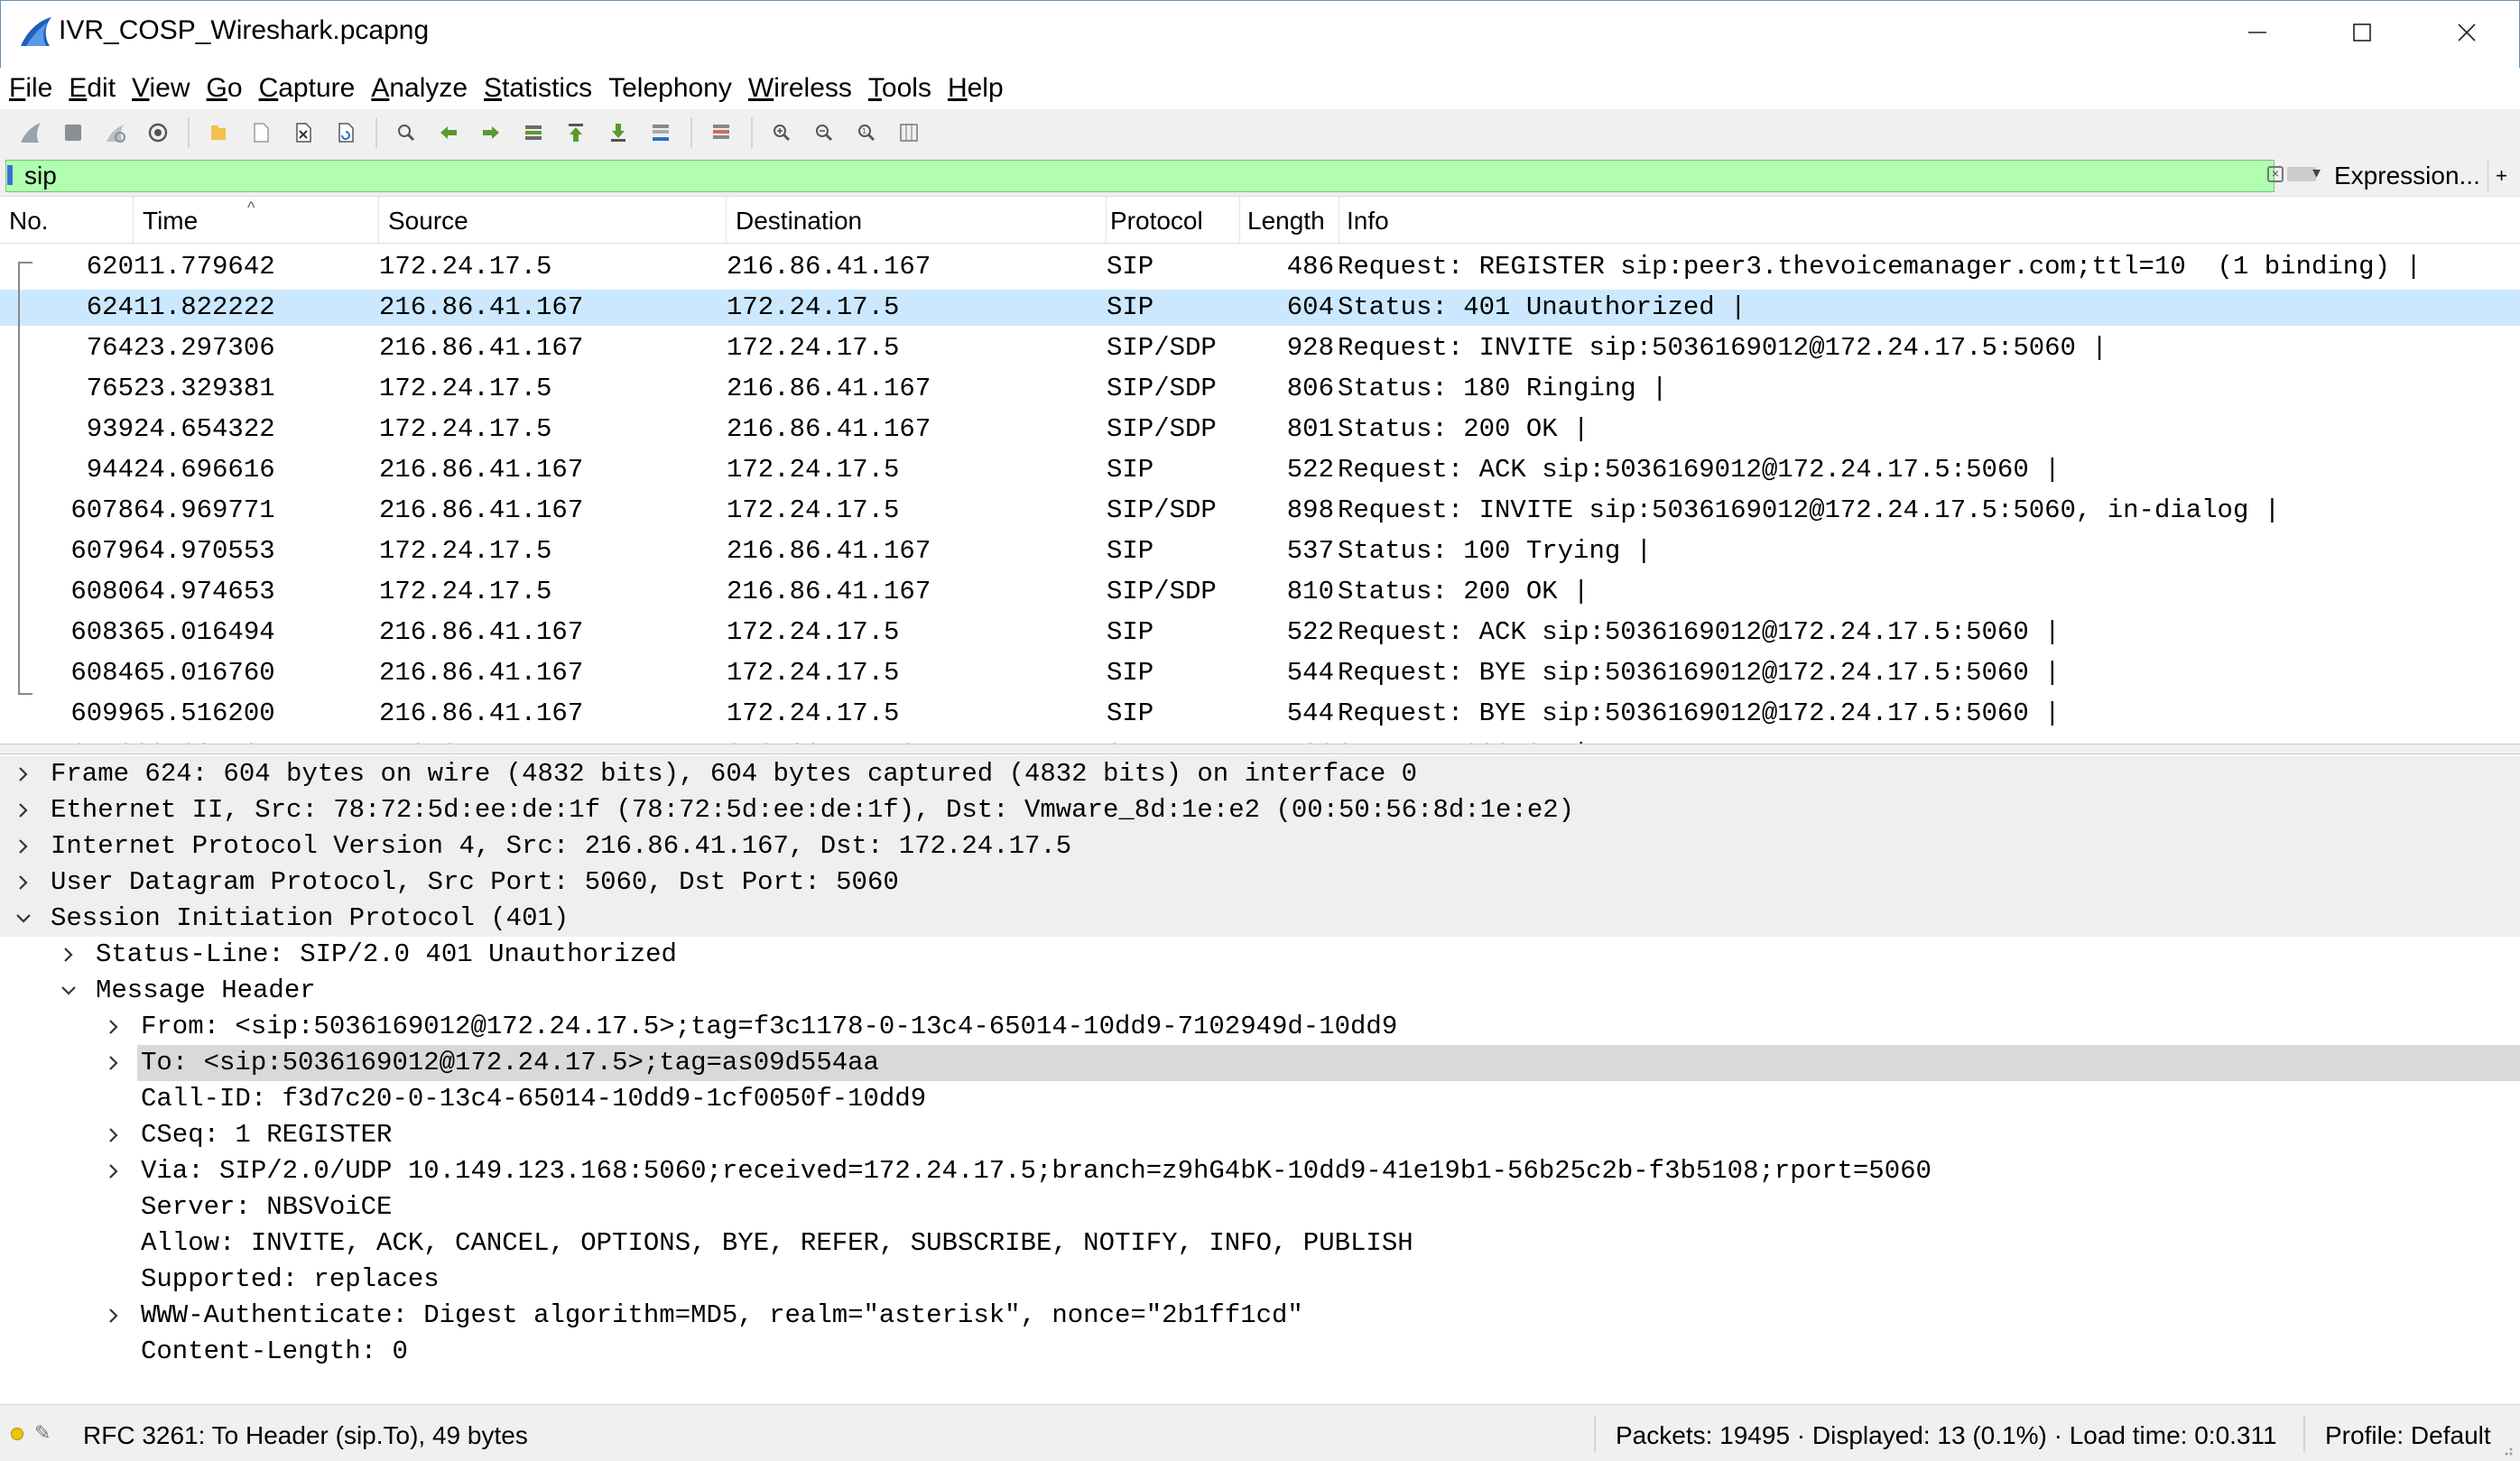  I want to click on autoscroll-button, so click(661, 133).